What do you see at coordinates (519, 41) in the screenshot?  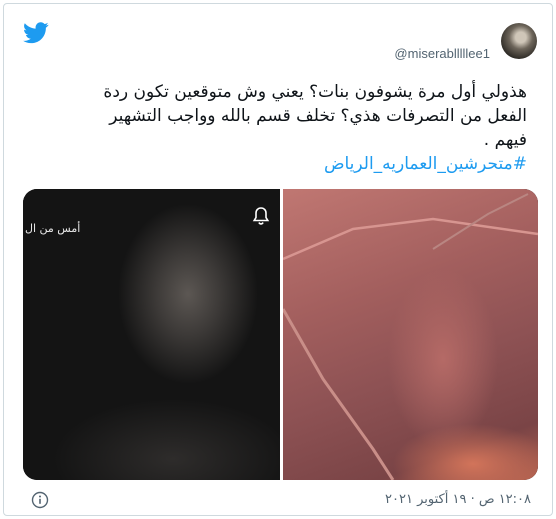 I see `avatar` at bounding box center [519, 41].